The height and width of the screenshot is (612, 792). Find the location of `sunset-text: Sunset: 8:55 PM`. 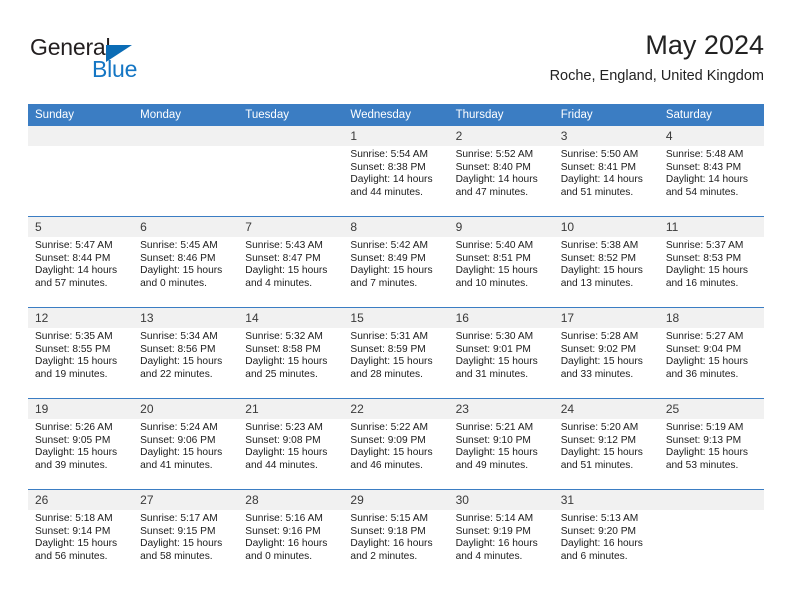

sunset-text: Sunset: 8:55 PM is located at coordinates (73, 349).